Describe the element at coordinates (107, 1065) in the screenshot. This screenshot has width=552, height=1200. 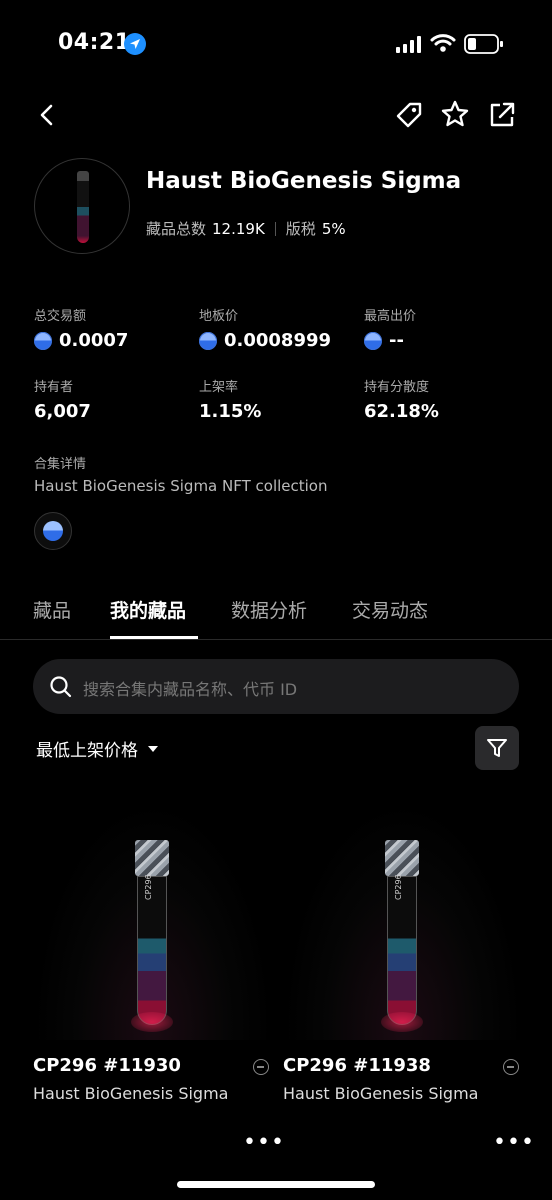
I see `nft-name: CP296 #11930` at that location.